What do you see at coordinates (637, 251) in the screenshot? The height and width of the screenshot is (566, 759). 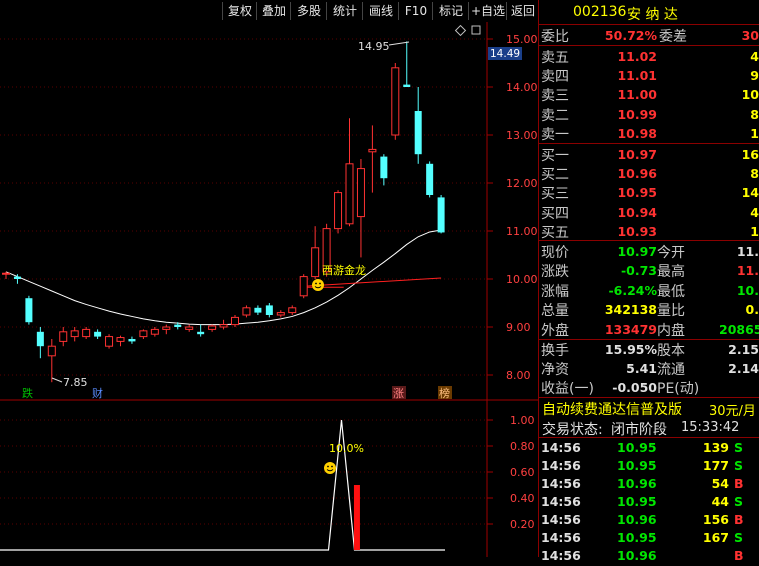 I see `stat-value: 10.97` at bounding box center [637, 251].